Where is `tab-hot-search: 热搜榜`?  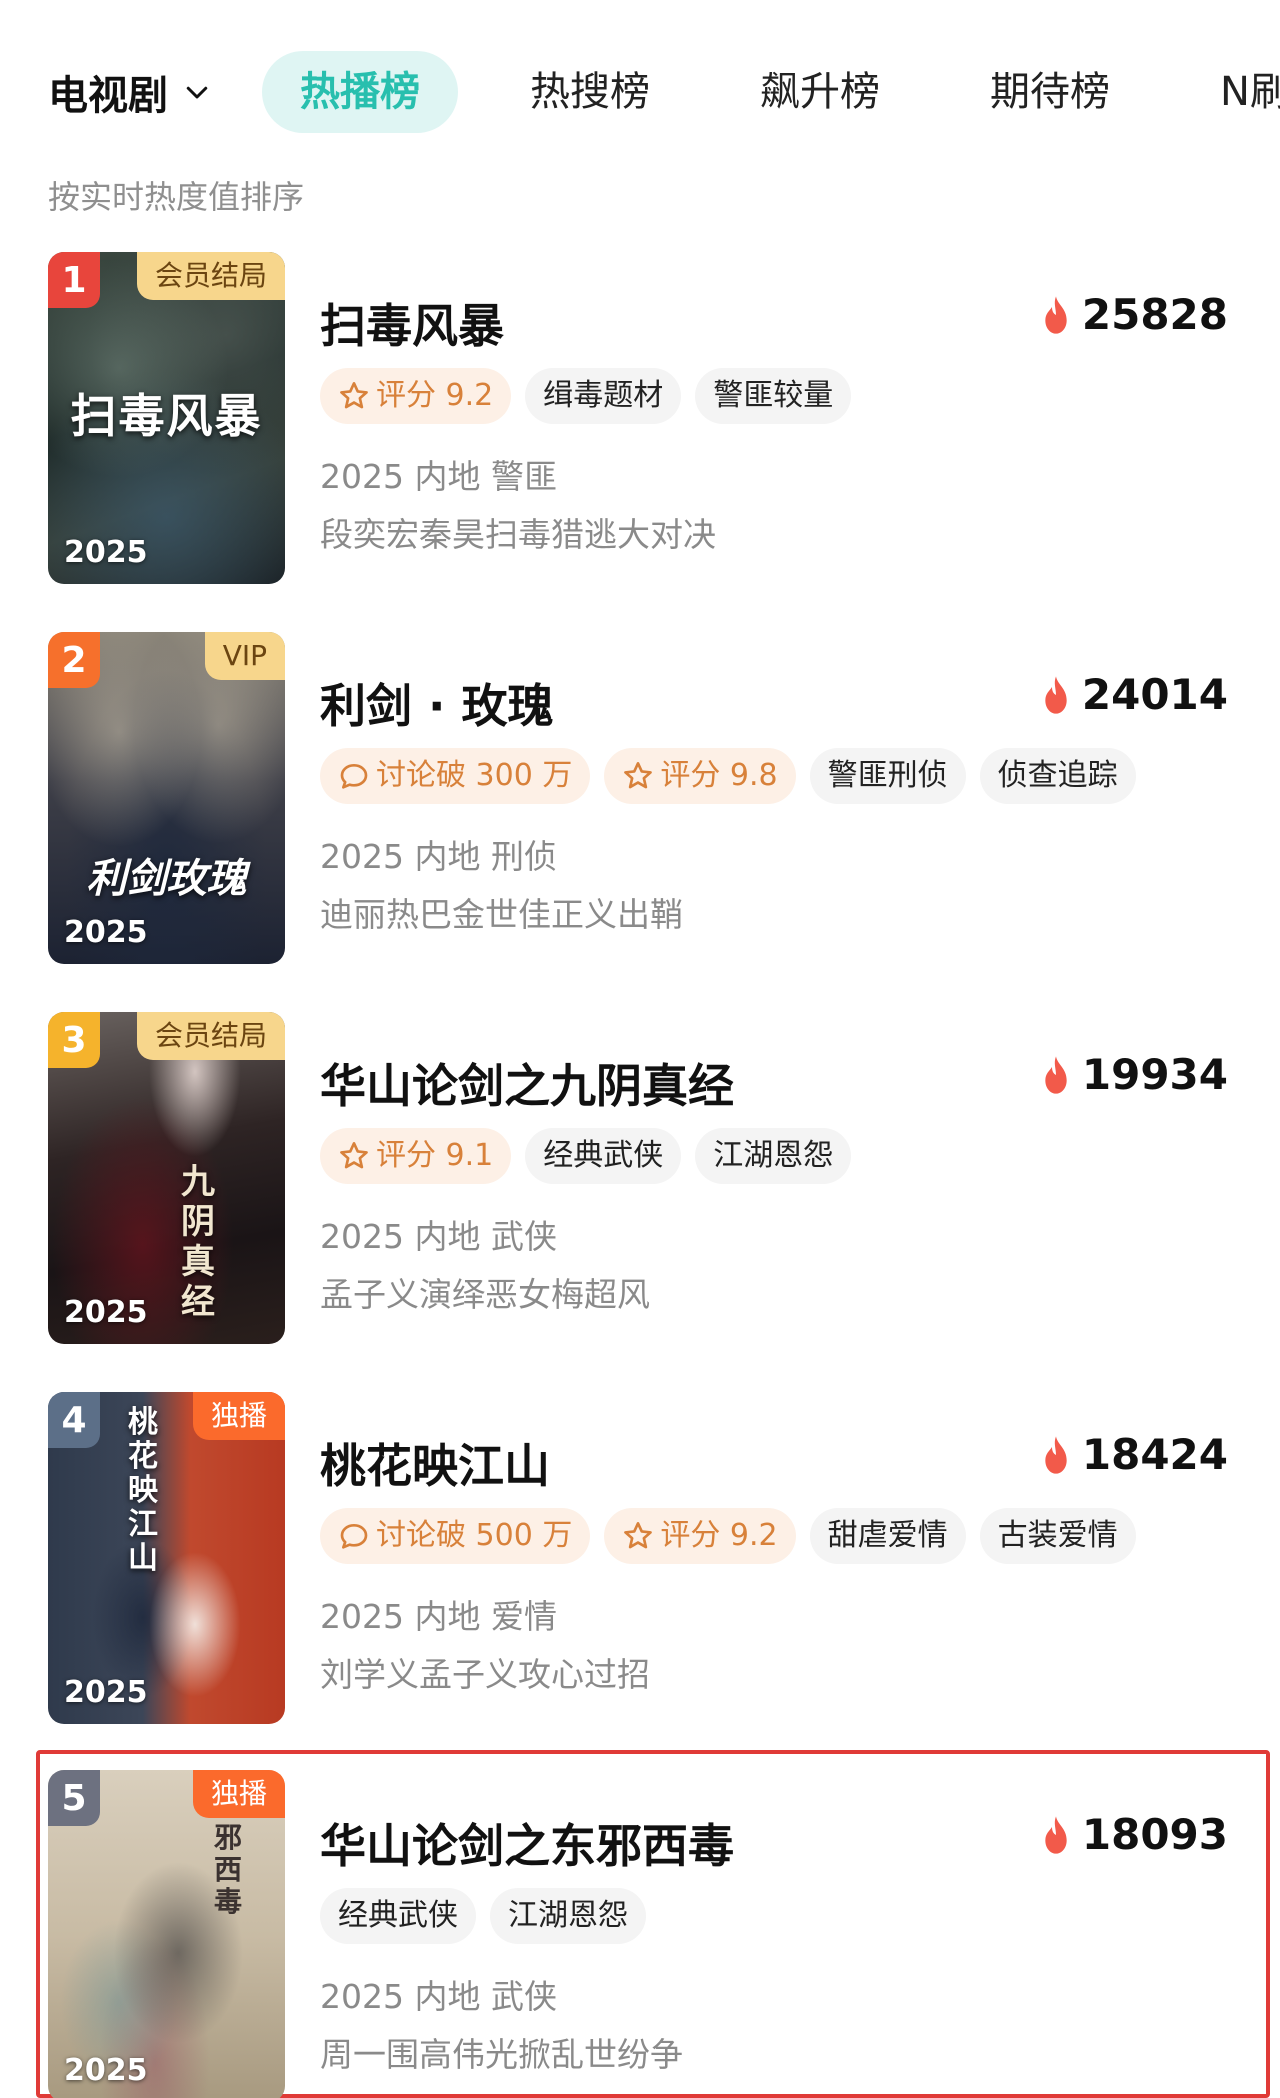
tab-hot-search: 热搜榜 is located at coordinates (590, 92).